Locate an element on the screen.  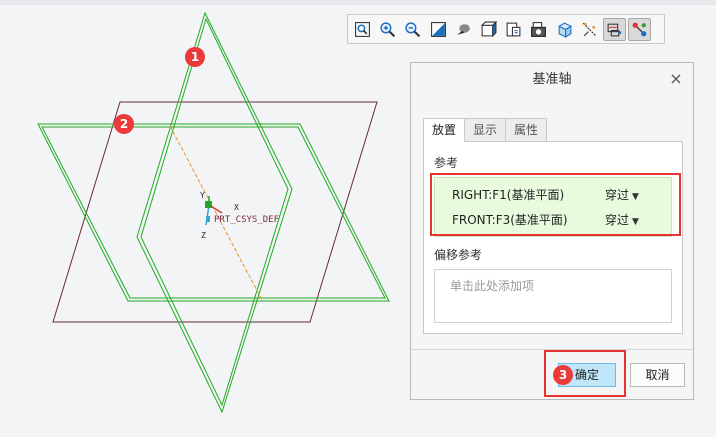
zoom-out-icon is located at coordinates (413, 29).